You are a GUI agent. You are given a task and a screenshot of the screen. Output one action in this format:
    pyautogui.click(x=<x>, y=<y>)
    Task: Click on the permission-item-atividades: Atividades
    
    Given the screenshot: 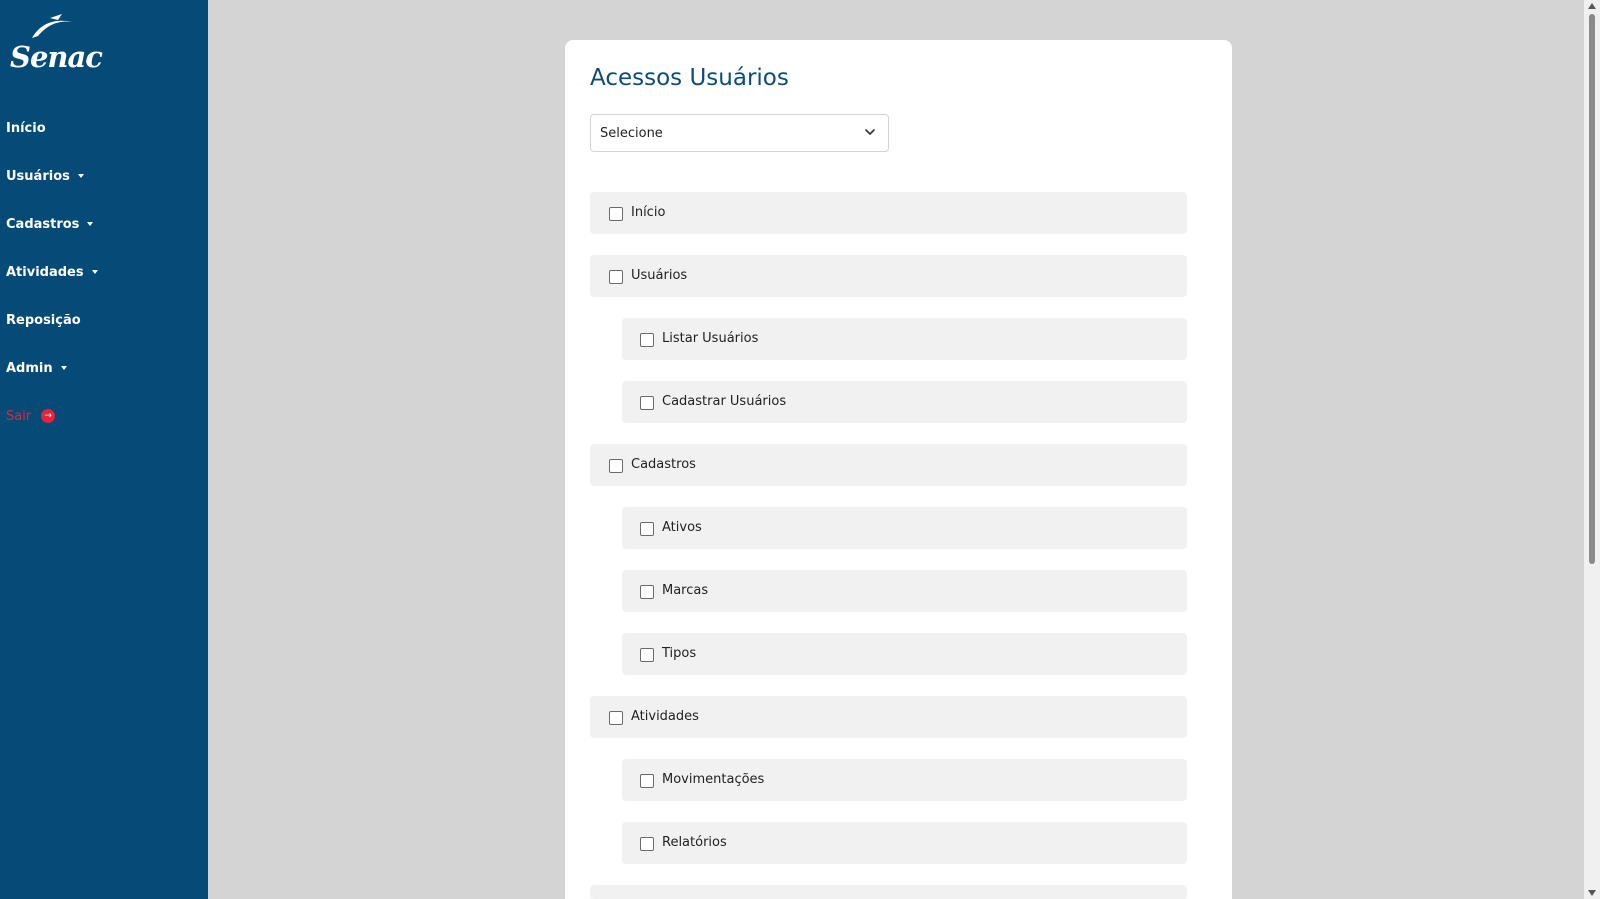 What is the action you would take?
    pyautogui.click(x=888, y=717)
    